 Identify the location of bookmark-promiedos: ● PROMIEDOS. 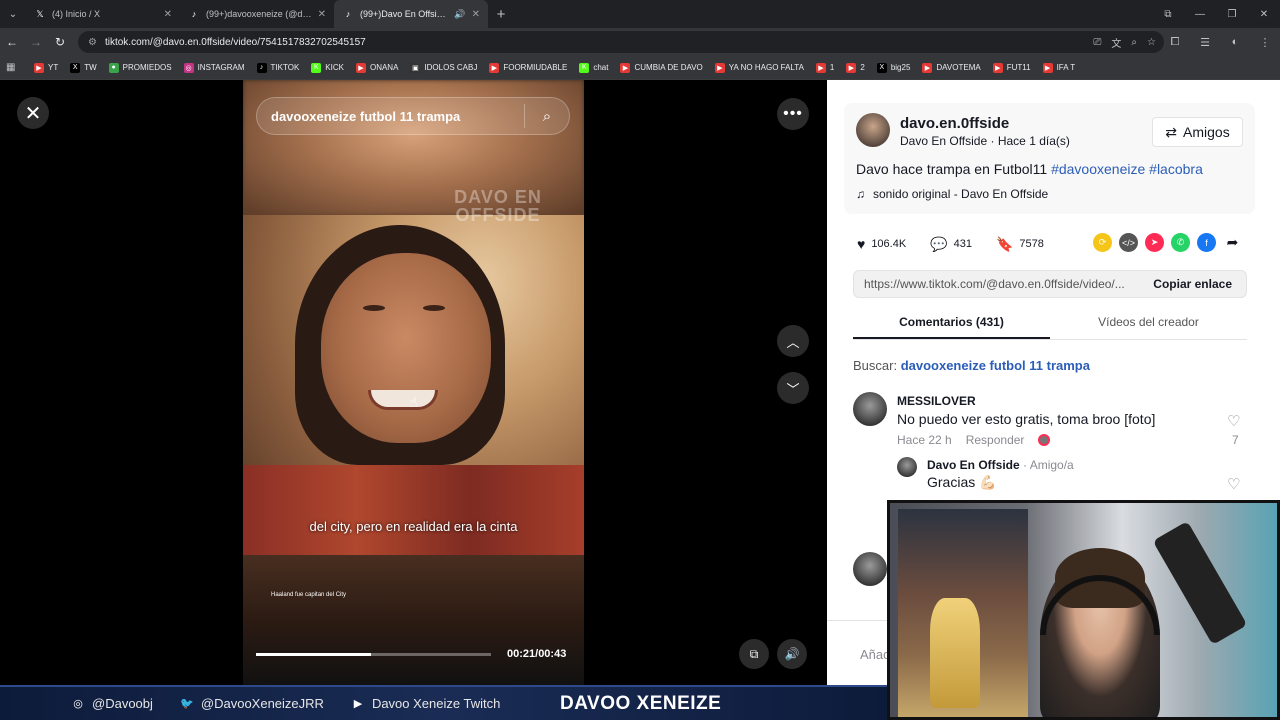
(140, 68).